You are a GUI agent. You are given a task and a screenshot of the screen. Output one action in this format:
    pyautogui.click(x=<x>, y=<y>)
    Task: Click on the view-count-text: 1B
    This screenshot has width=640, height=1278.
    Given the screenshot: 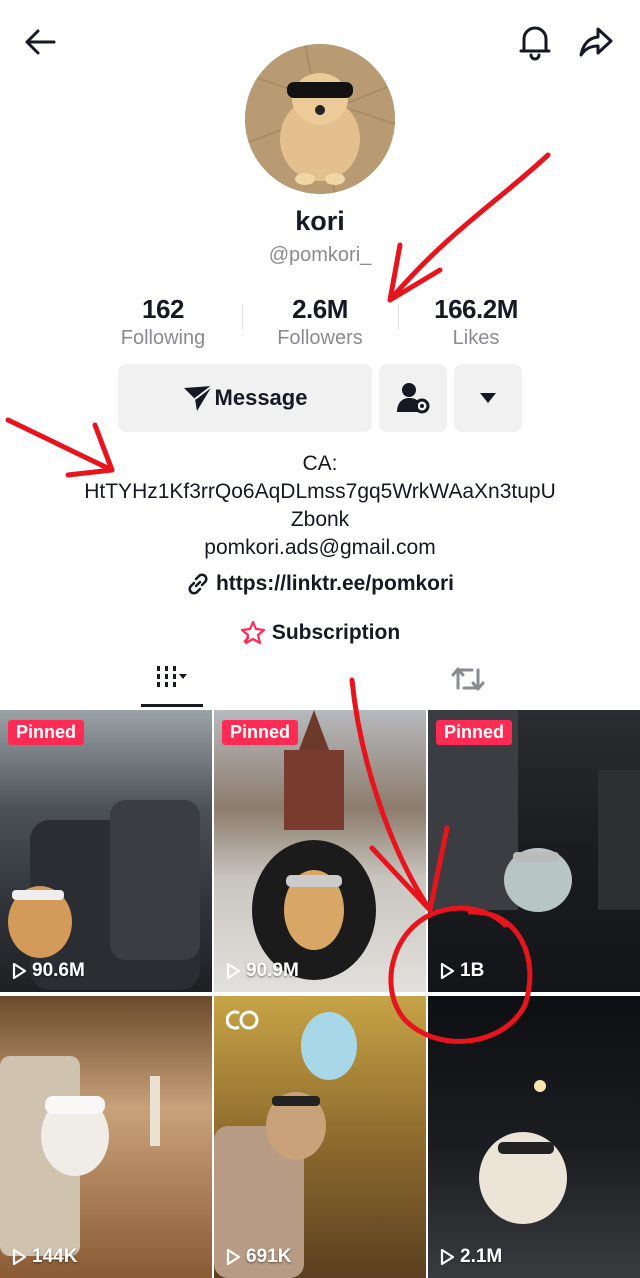 What is the action you would take?
    pyautogui.click(x=472, y=970)
    